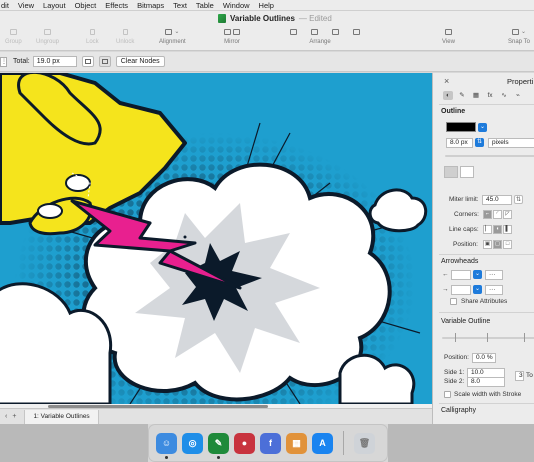 The width and height of the screenshot is (534, 462). Describe the element at coordinates (488, 338) in the screenshot. I see `variable-outline-editor` at that location.